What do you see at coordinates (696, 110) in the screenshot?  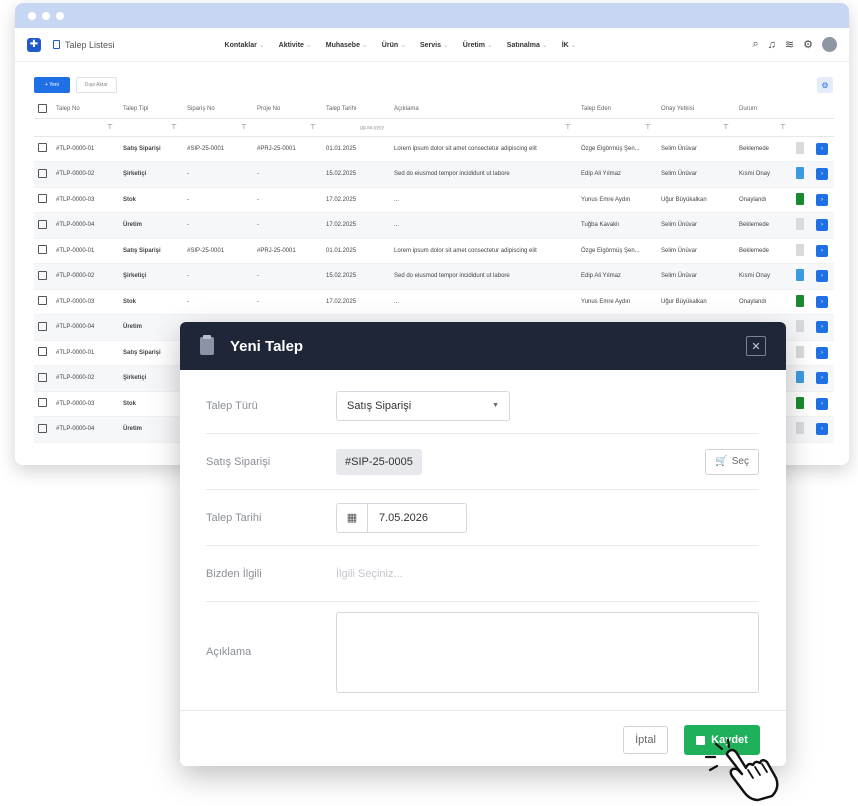 I see `column-header: Onay Yetkisi` at bounding box center [696, 110].